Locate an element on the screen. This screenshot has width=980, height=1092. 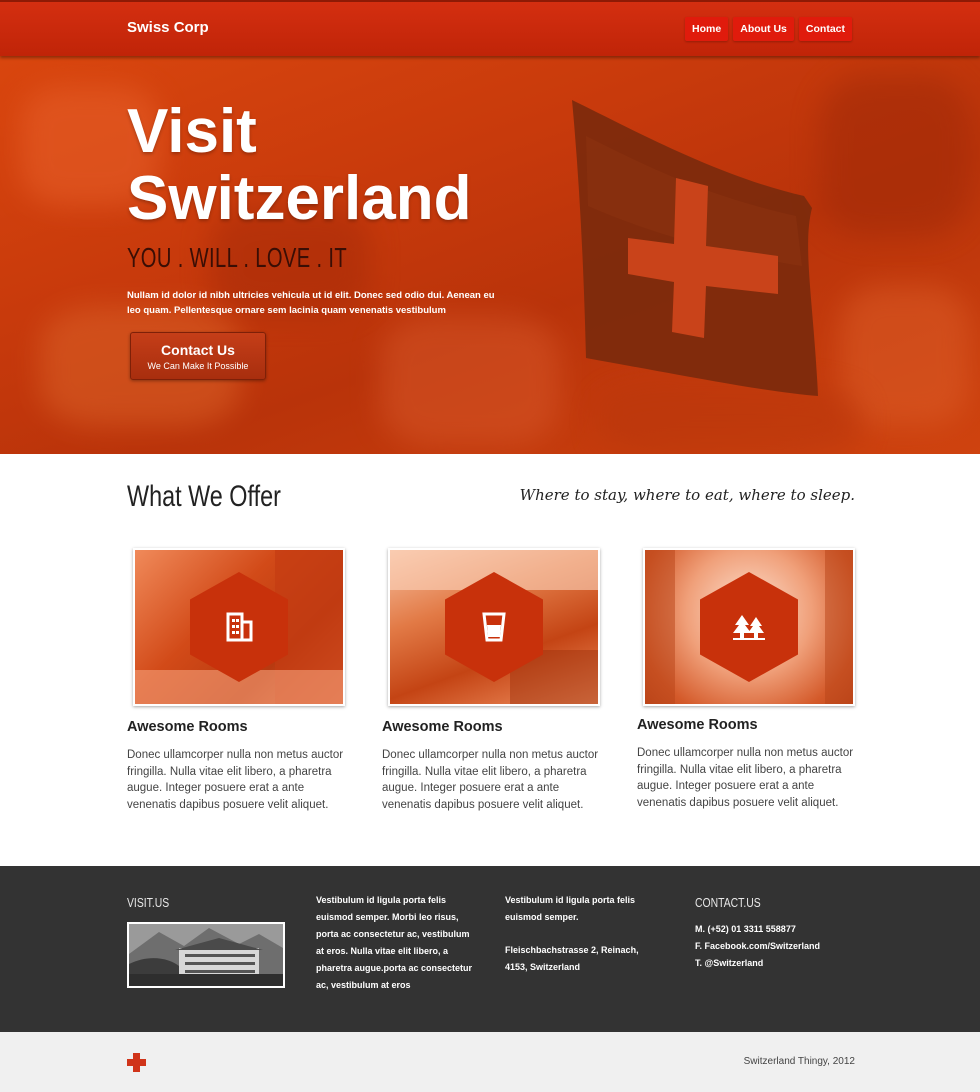
main-nav: Home About Us Contact is located at coordinates (768, 29).